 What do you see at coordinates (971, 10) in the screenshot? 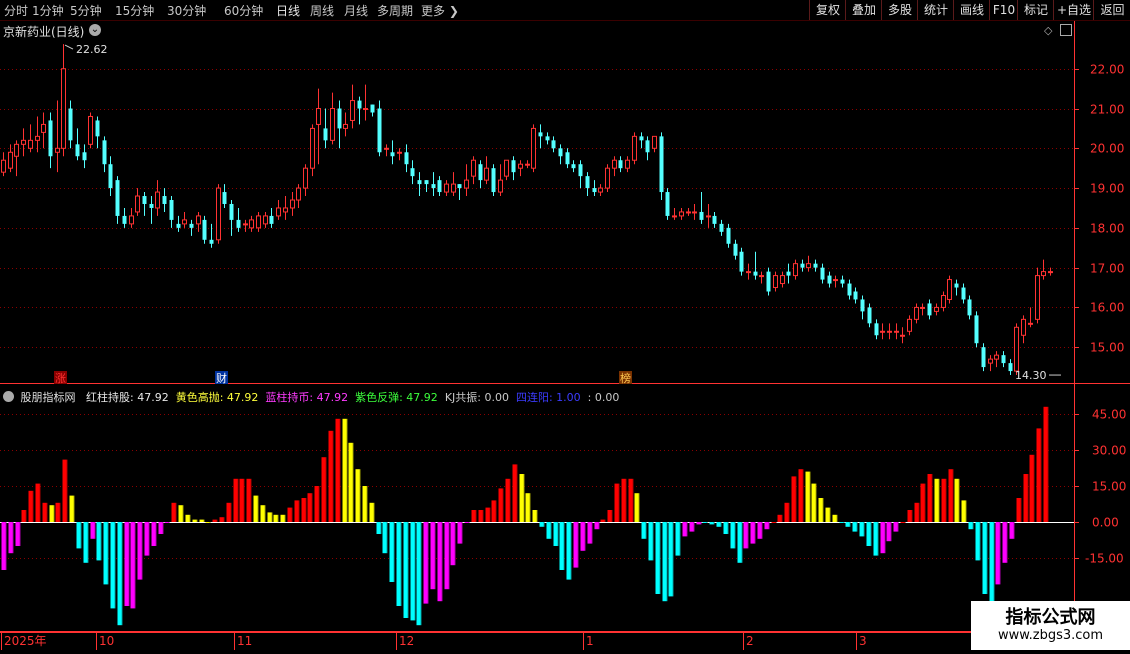
I see `toolbar-button-4: 画线` at bounding box center [971, 10].